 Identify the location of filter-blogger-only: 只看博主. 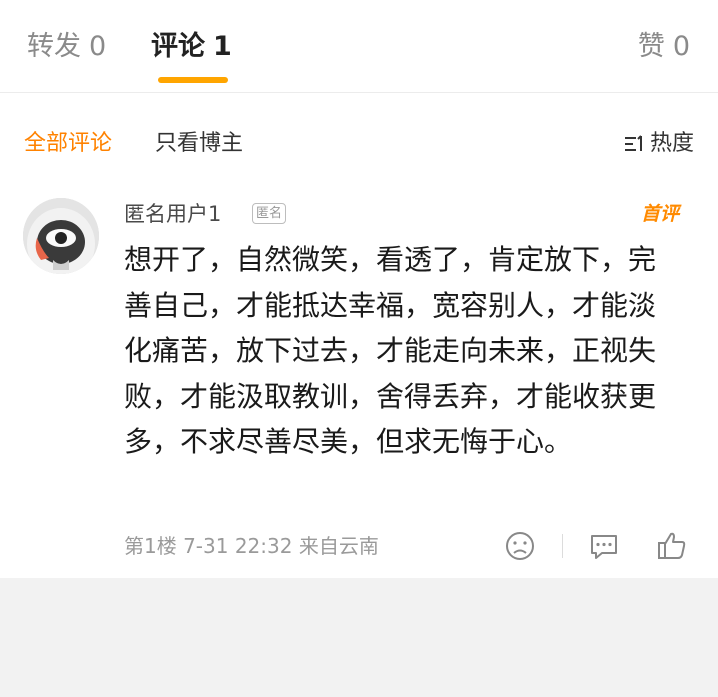
(199, 144).